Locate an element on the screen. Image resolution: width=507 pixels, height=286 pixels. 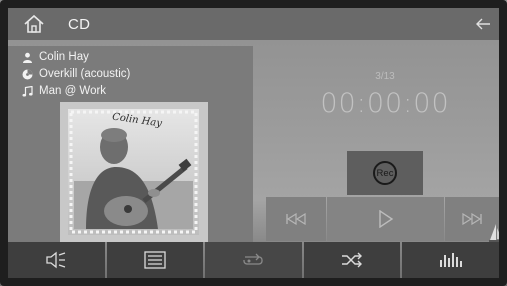
play-button is located at coordinates (385, 219).